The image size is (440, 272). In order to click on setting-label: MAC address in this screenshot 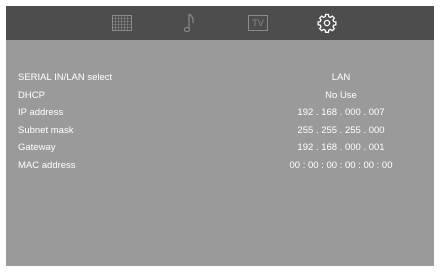, I will do `click(47, 165)`.